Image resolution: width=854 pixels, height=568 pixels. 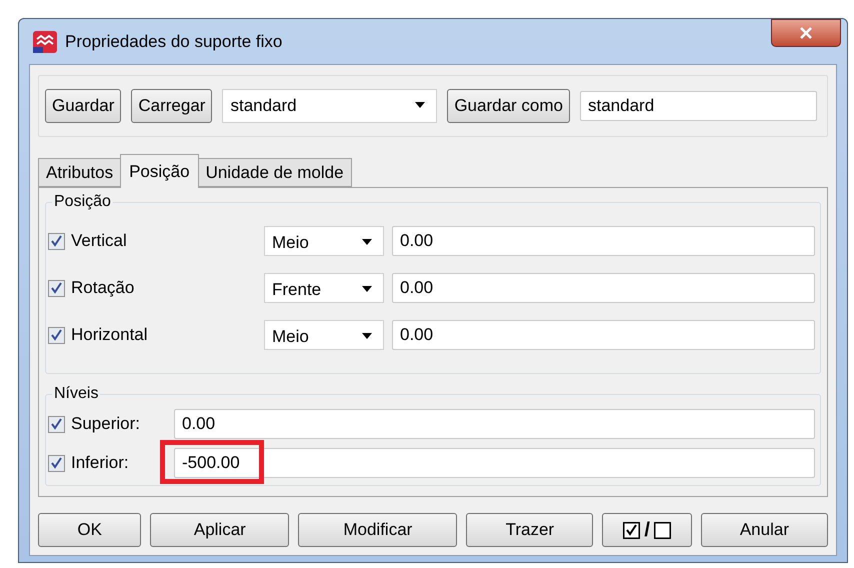 What do you see at coordinates (220, 530) in the screenshot?
I see `dialog-button: Aplicar` at bounding box center [220, 530].